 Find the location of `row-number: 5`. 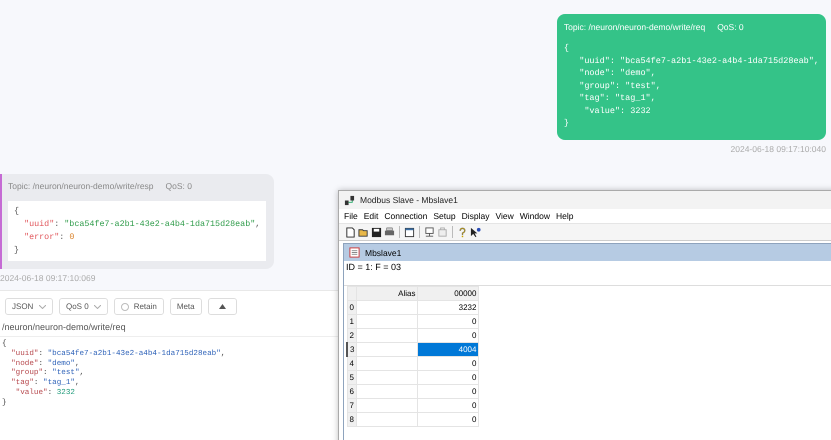

row-number: 5 is located at coordinates (352, 377).